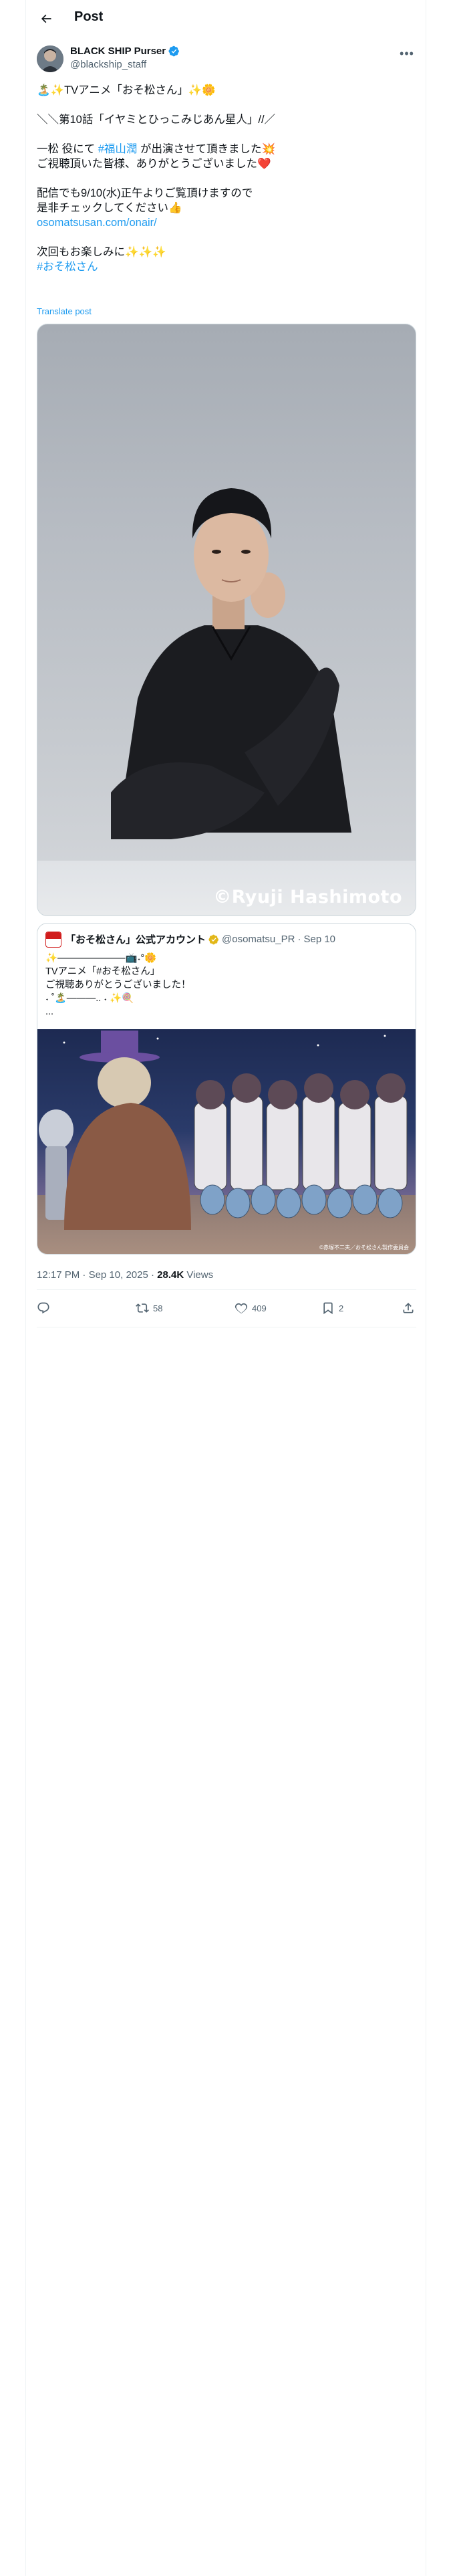 The image size is (451, 2576). What do you see at coordinates (158, 1308) in the screenshot?
I see `repost-count: 58` at bounding box center [158, 1308].